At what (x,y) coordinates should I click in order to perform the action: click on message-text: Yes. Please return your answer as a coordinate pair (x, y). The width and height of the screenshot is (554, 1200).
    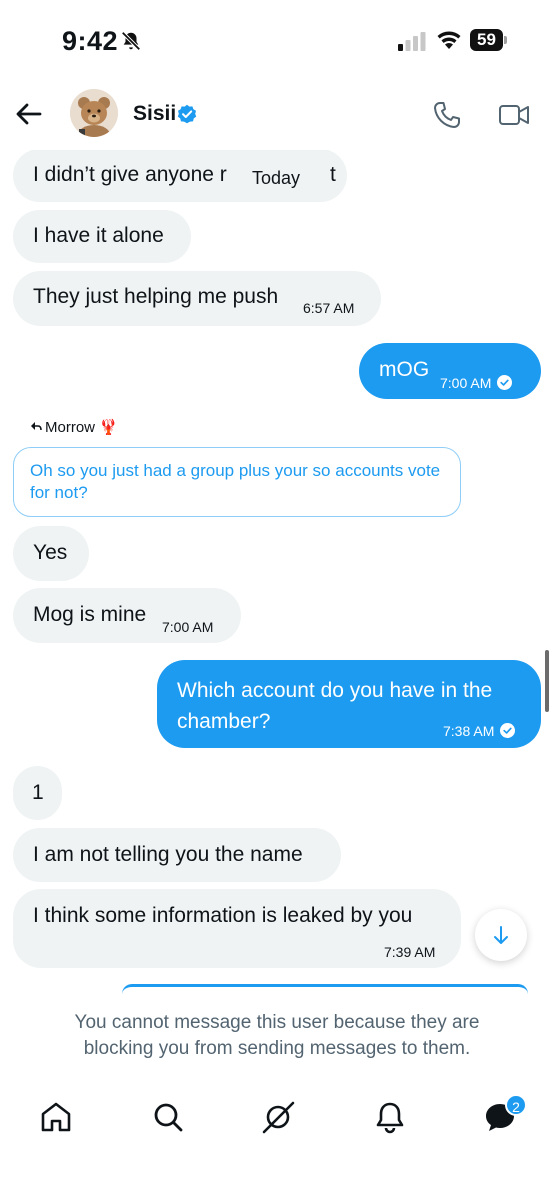
    Looking at the image, I should click on (50, 552).